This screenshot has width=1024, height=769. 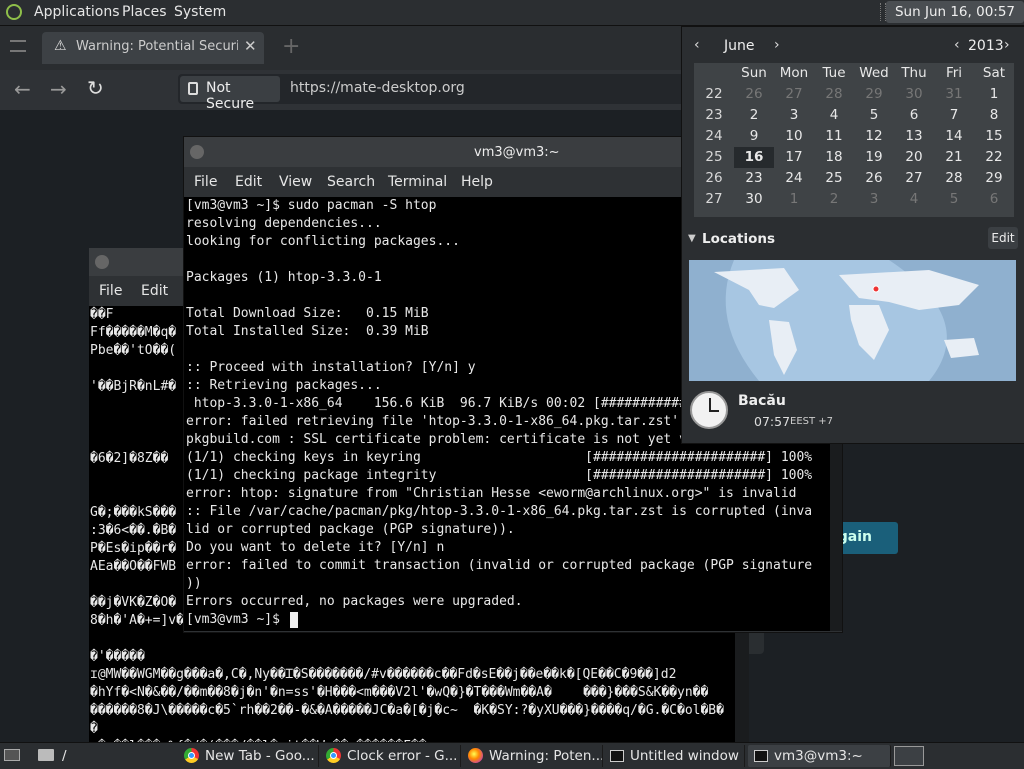 I want to click on task-untitled: Untitled window, so click(x=674, y=756).